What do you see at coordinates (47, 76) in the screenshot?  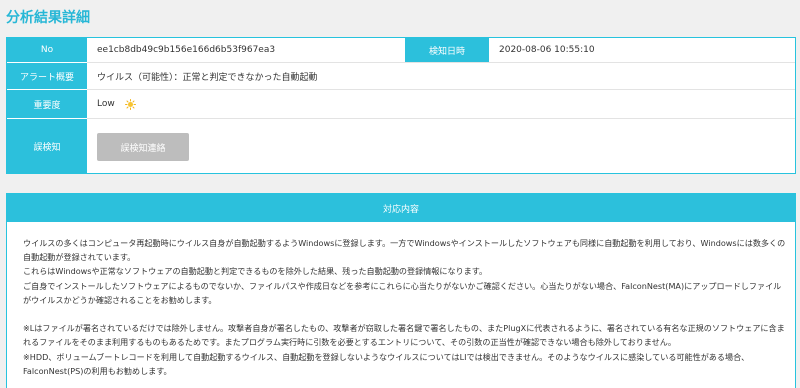 I see `alert-label: アラート概要` at bounding box center [47, 76].